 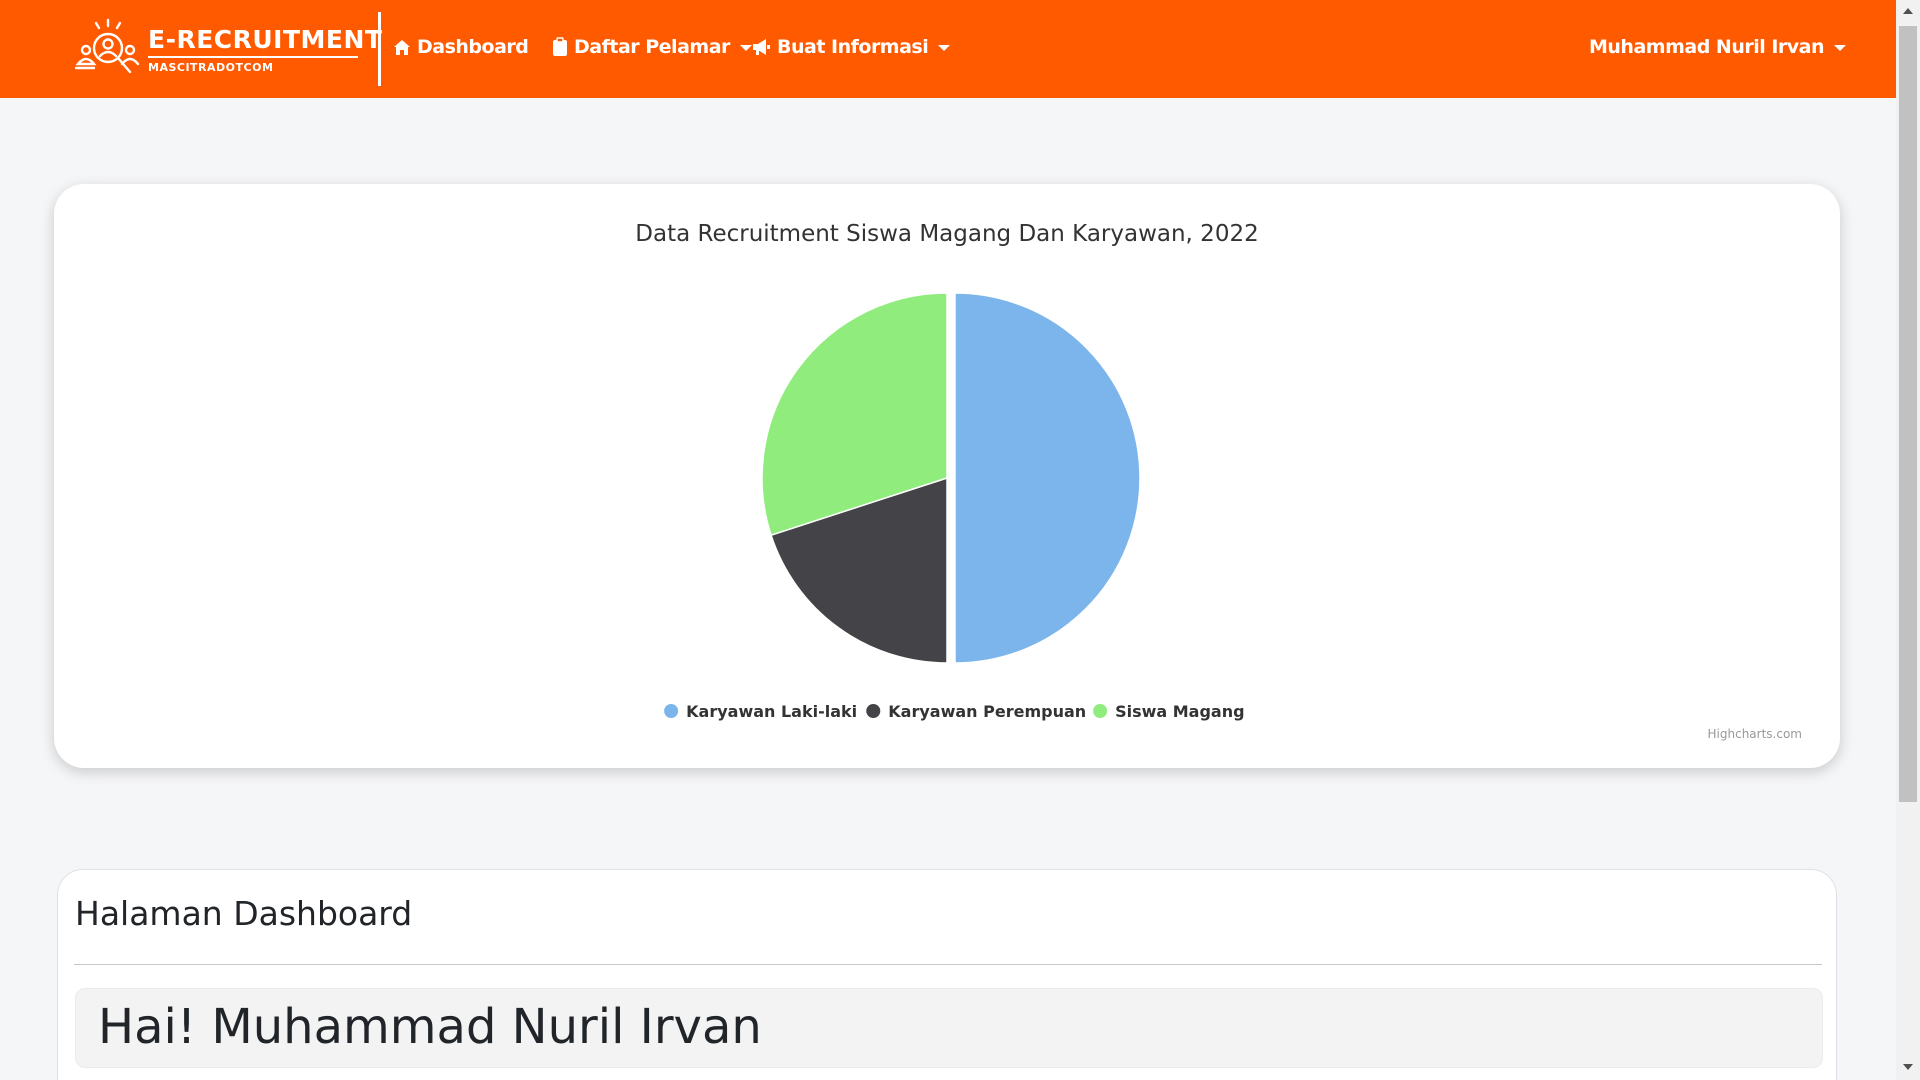 What do you see at coordinates (1707, 47) in the screenshot?
I see `user-menu-label: Muhammad Nuril Irvan` at bounding box center [1707, 47].